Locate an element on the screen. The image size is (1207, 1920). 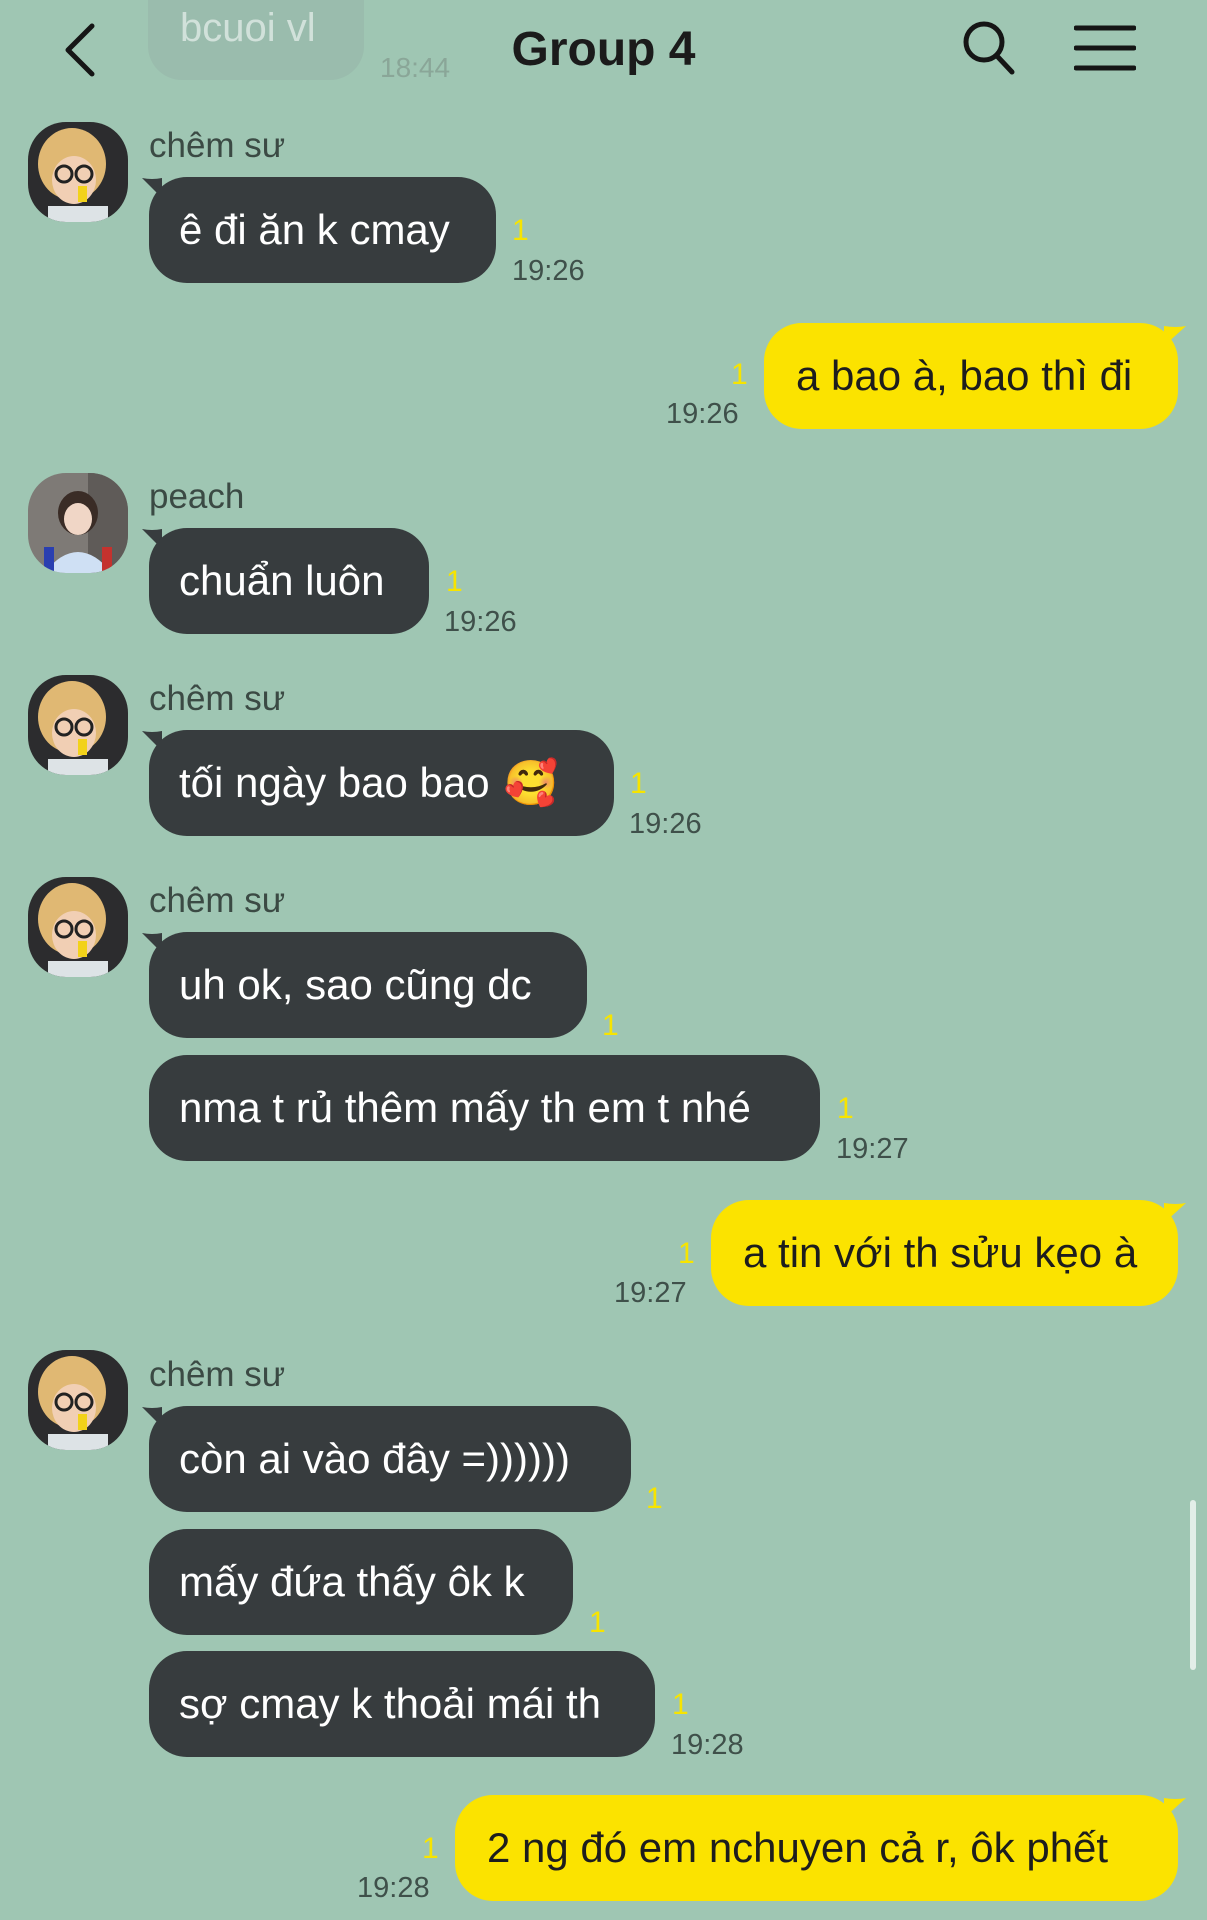
sender-name: peach is located at coordinates (197, 496).